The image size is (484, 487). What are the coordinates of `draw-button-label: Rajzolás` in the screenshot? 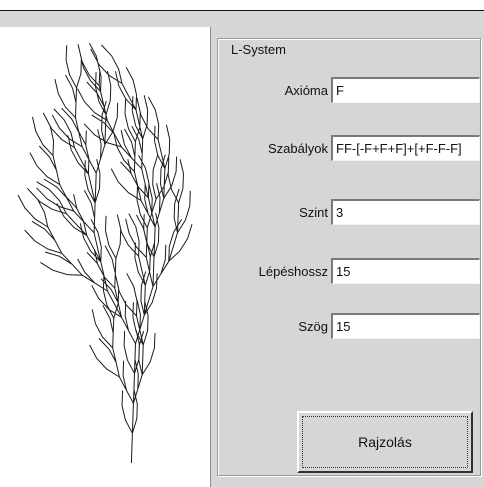 It's located at (385, 442).